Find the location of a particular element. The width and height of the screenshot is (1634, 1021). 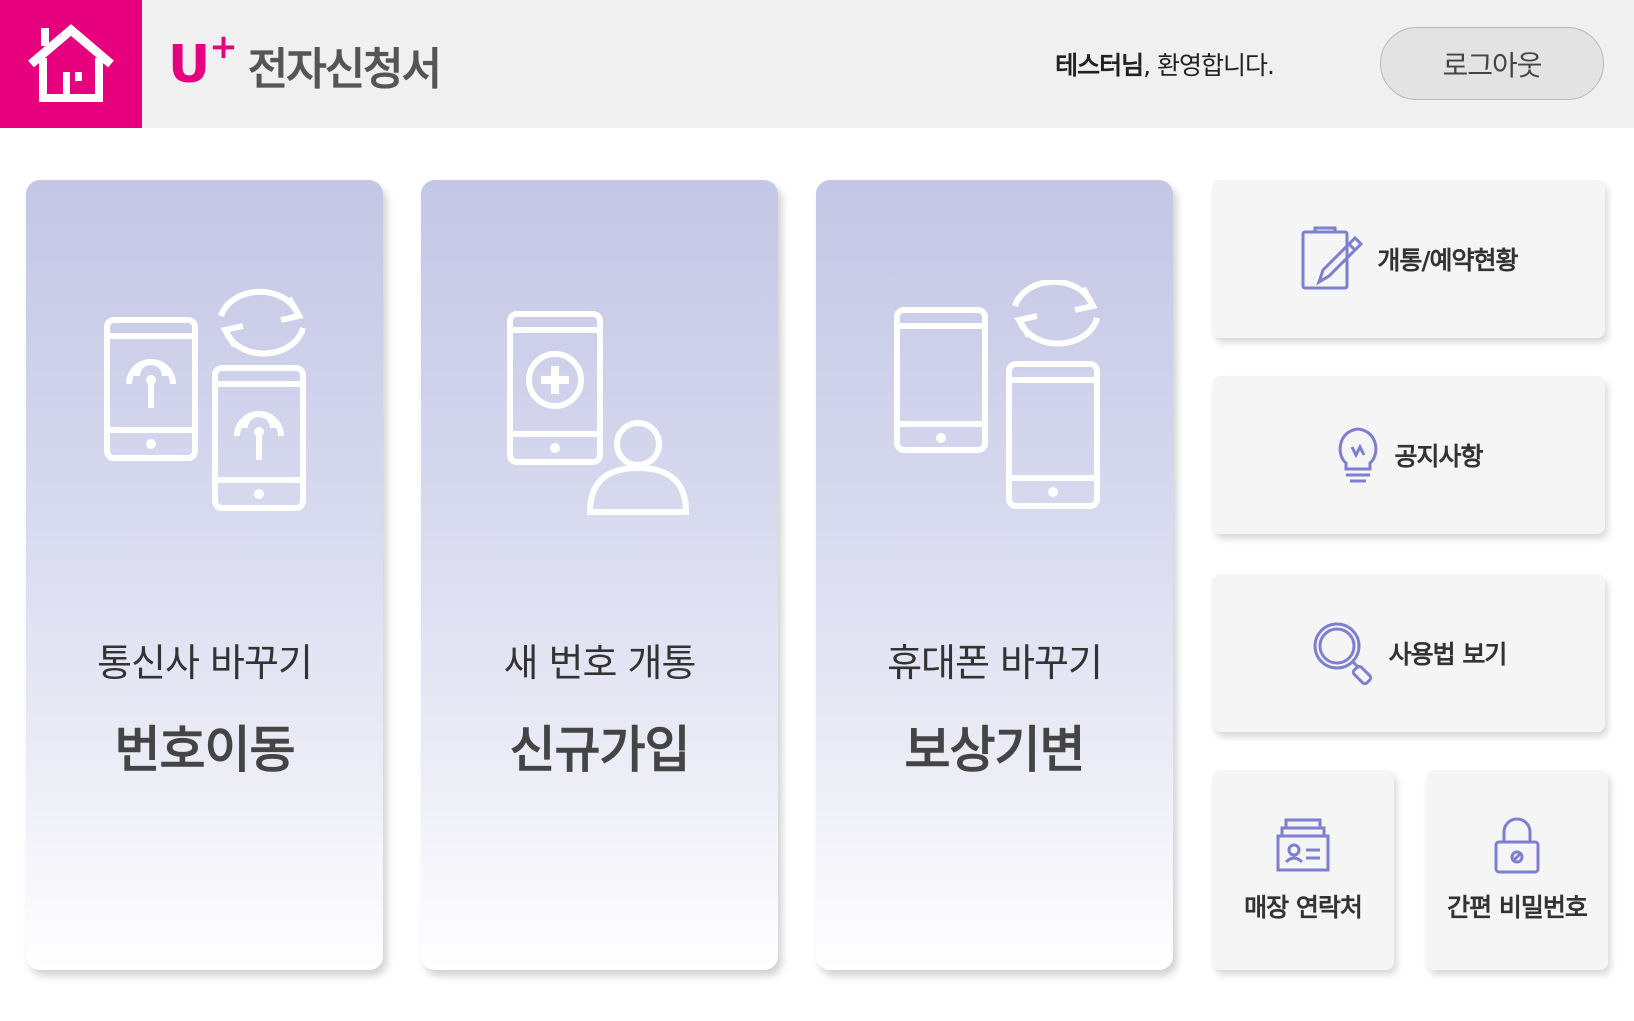

app-logo: U + 전자신청서 is located at coordinates (305, 63).